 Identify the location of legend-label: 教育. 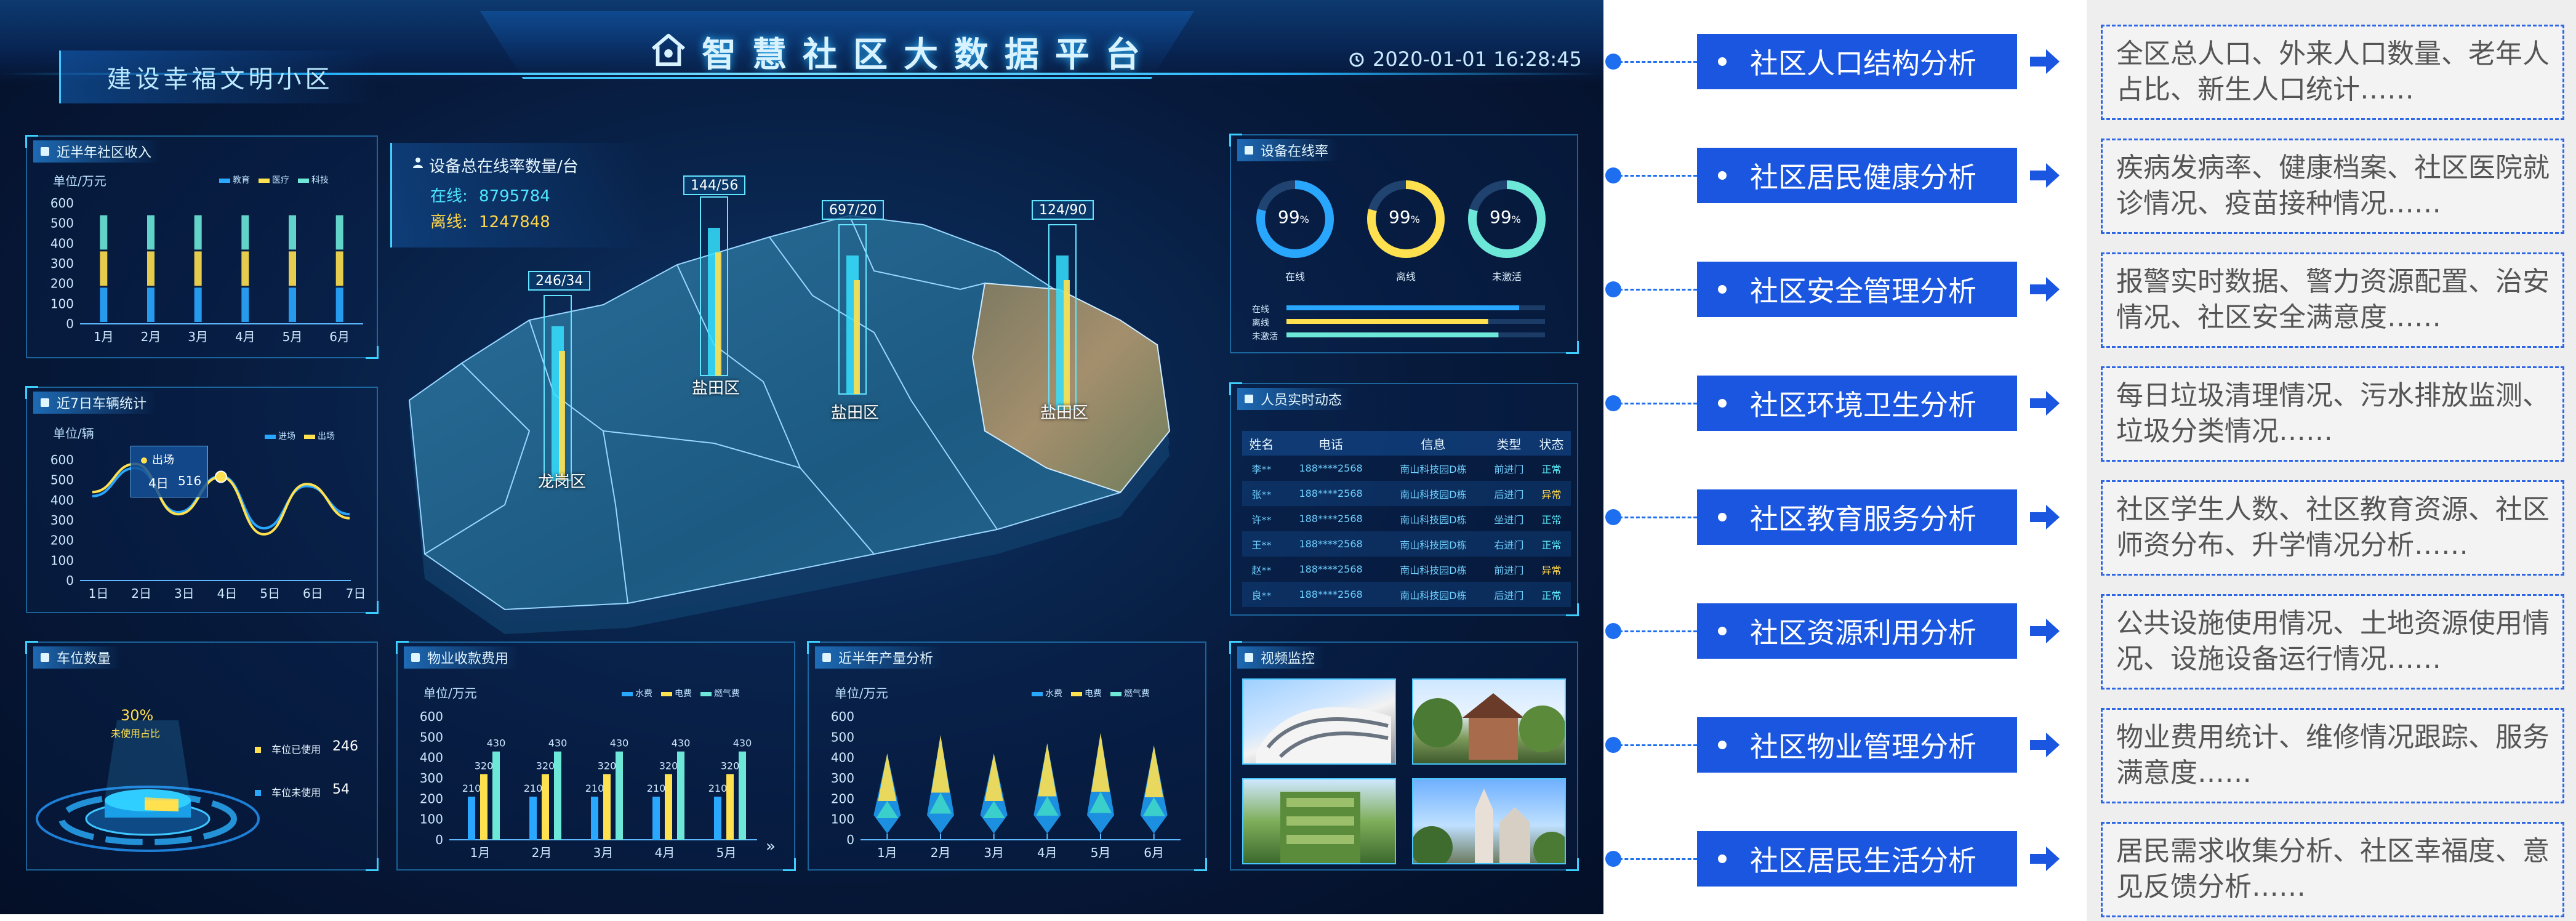
(242, 180).